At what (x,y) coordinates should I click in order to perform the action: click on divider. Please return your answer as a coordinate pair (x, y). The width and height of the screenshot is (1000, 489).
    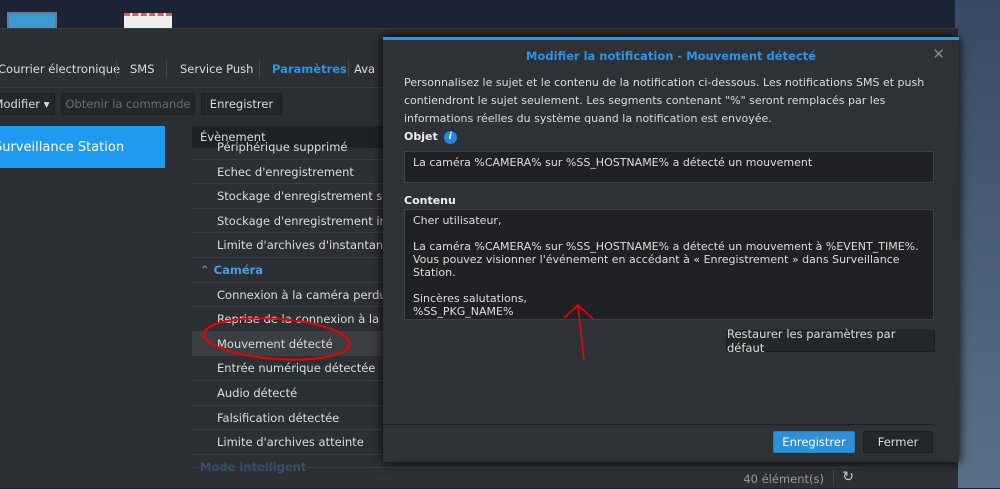
    Looking at the image, I should click on (659, 424).